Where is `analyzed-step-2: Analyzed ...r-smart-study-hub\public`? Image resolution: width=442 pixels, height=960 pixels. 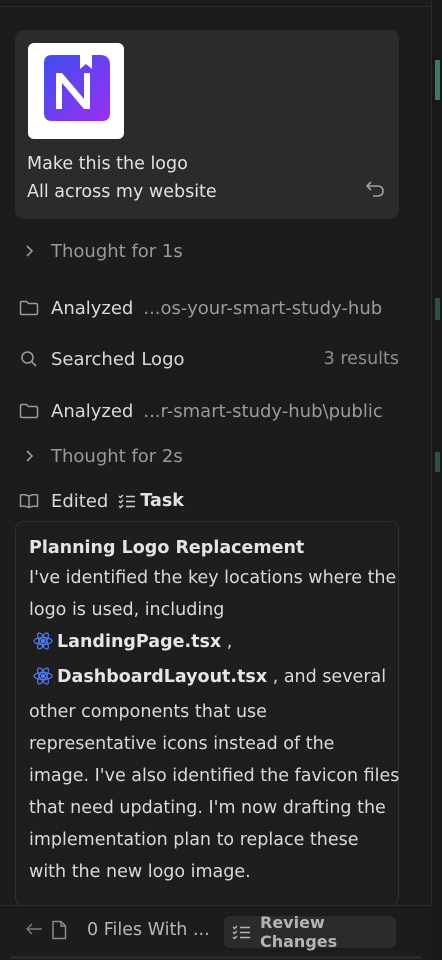 analyzed-step-2: Analyzed ...r-smart-study-hub\public is located at coordinates (200, 411).